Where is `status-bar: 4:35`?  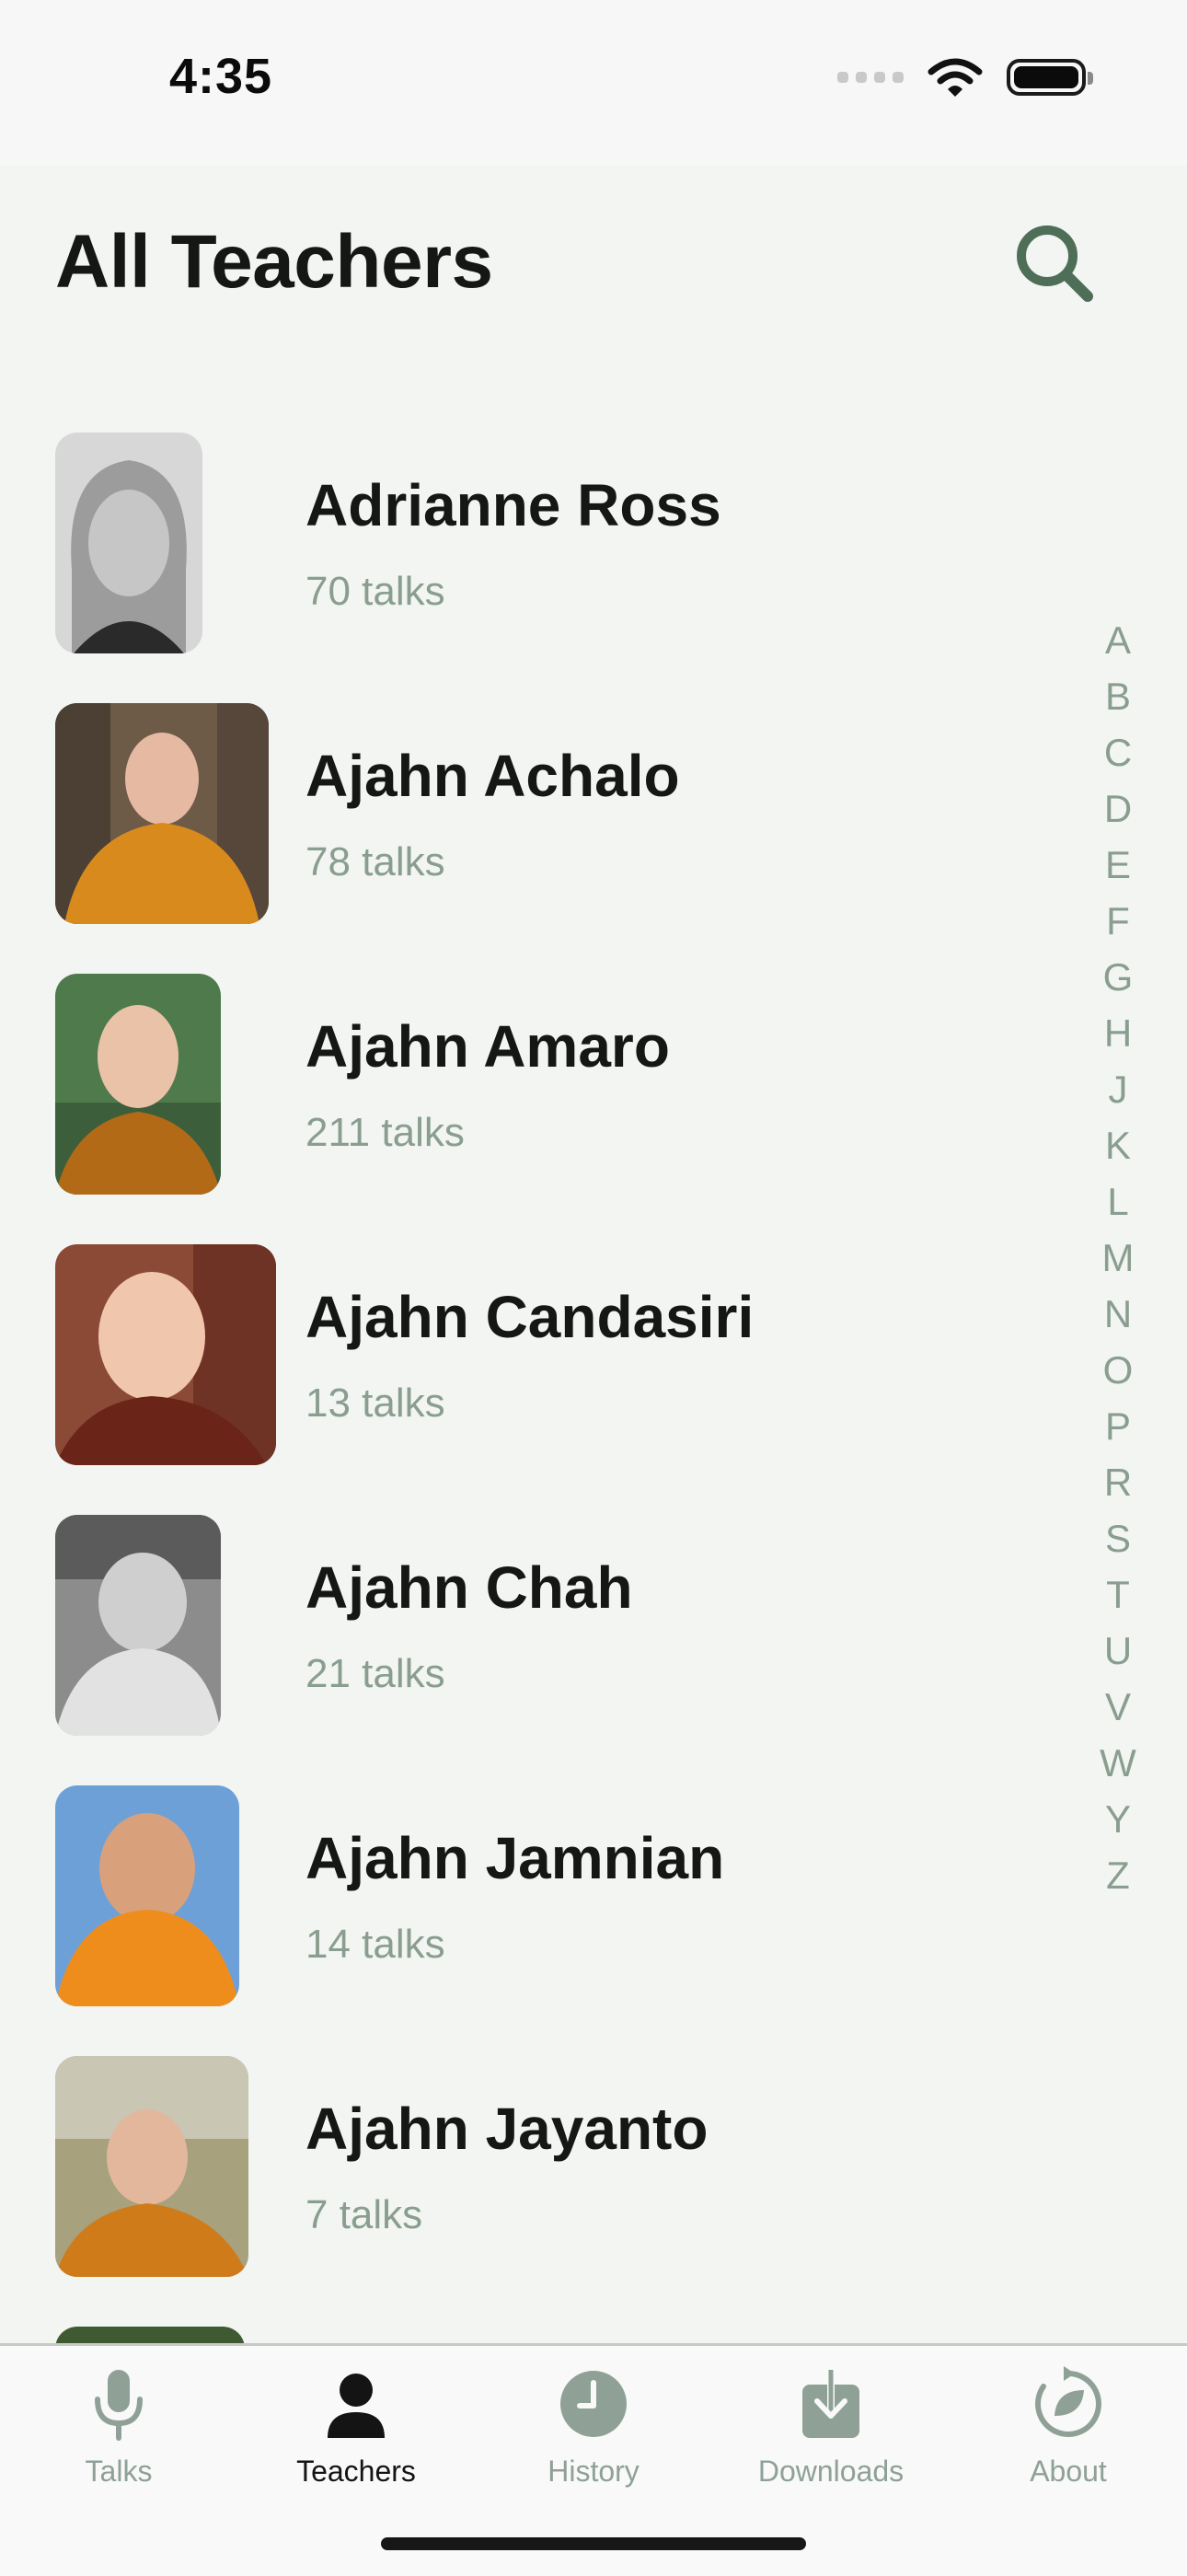 status-bar: 4:35 is located at coordinates (593, 83).